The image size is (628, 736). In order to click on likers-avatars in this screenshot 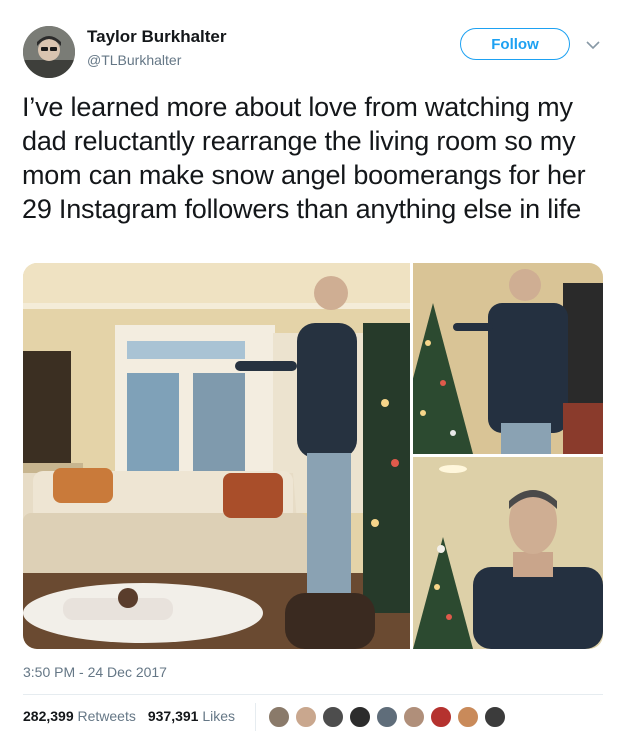, I will do `click(388, 717)`.